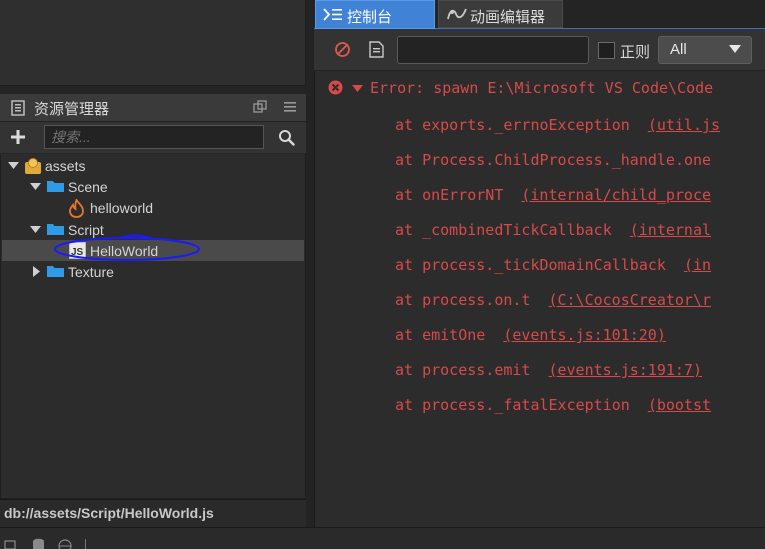 The height and width of the screenshot is (549, 765). Describe the element at coordinates (553, 160) in the screenshot. I see `stack-line: at Process.ChildProcess._handle.one` at that location.